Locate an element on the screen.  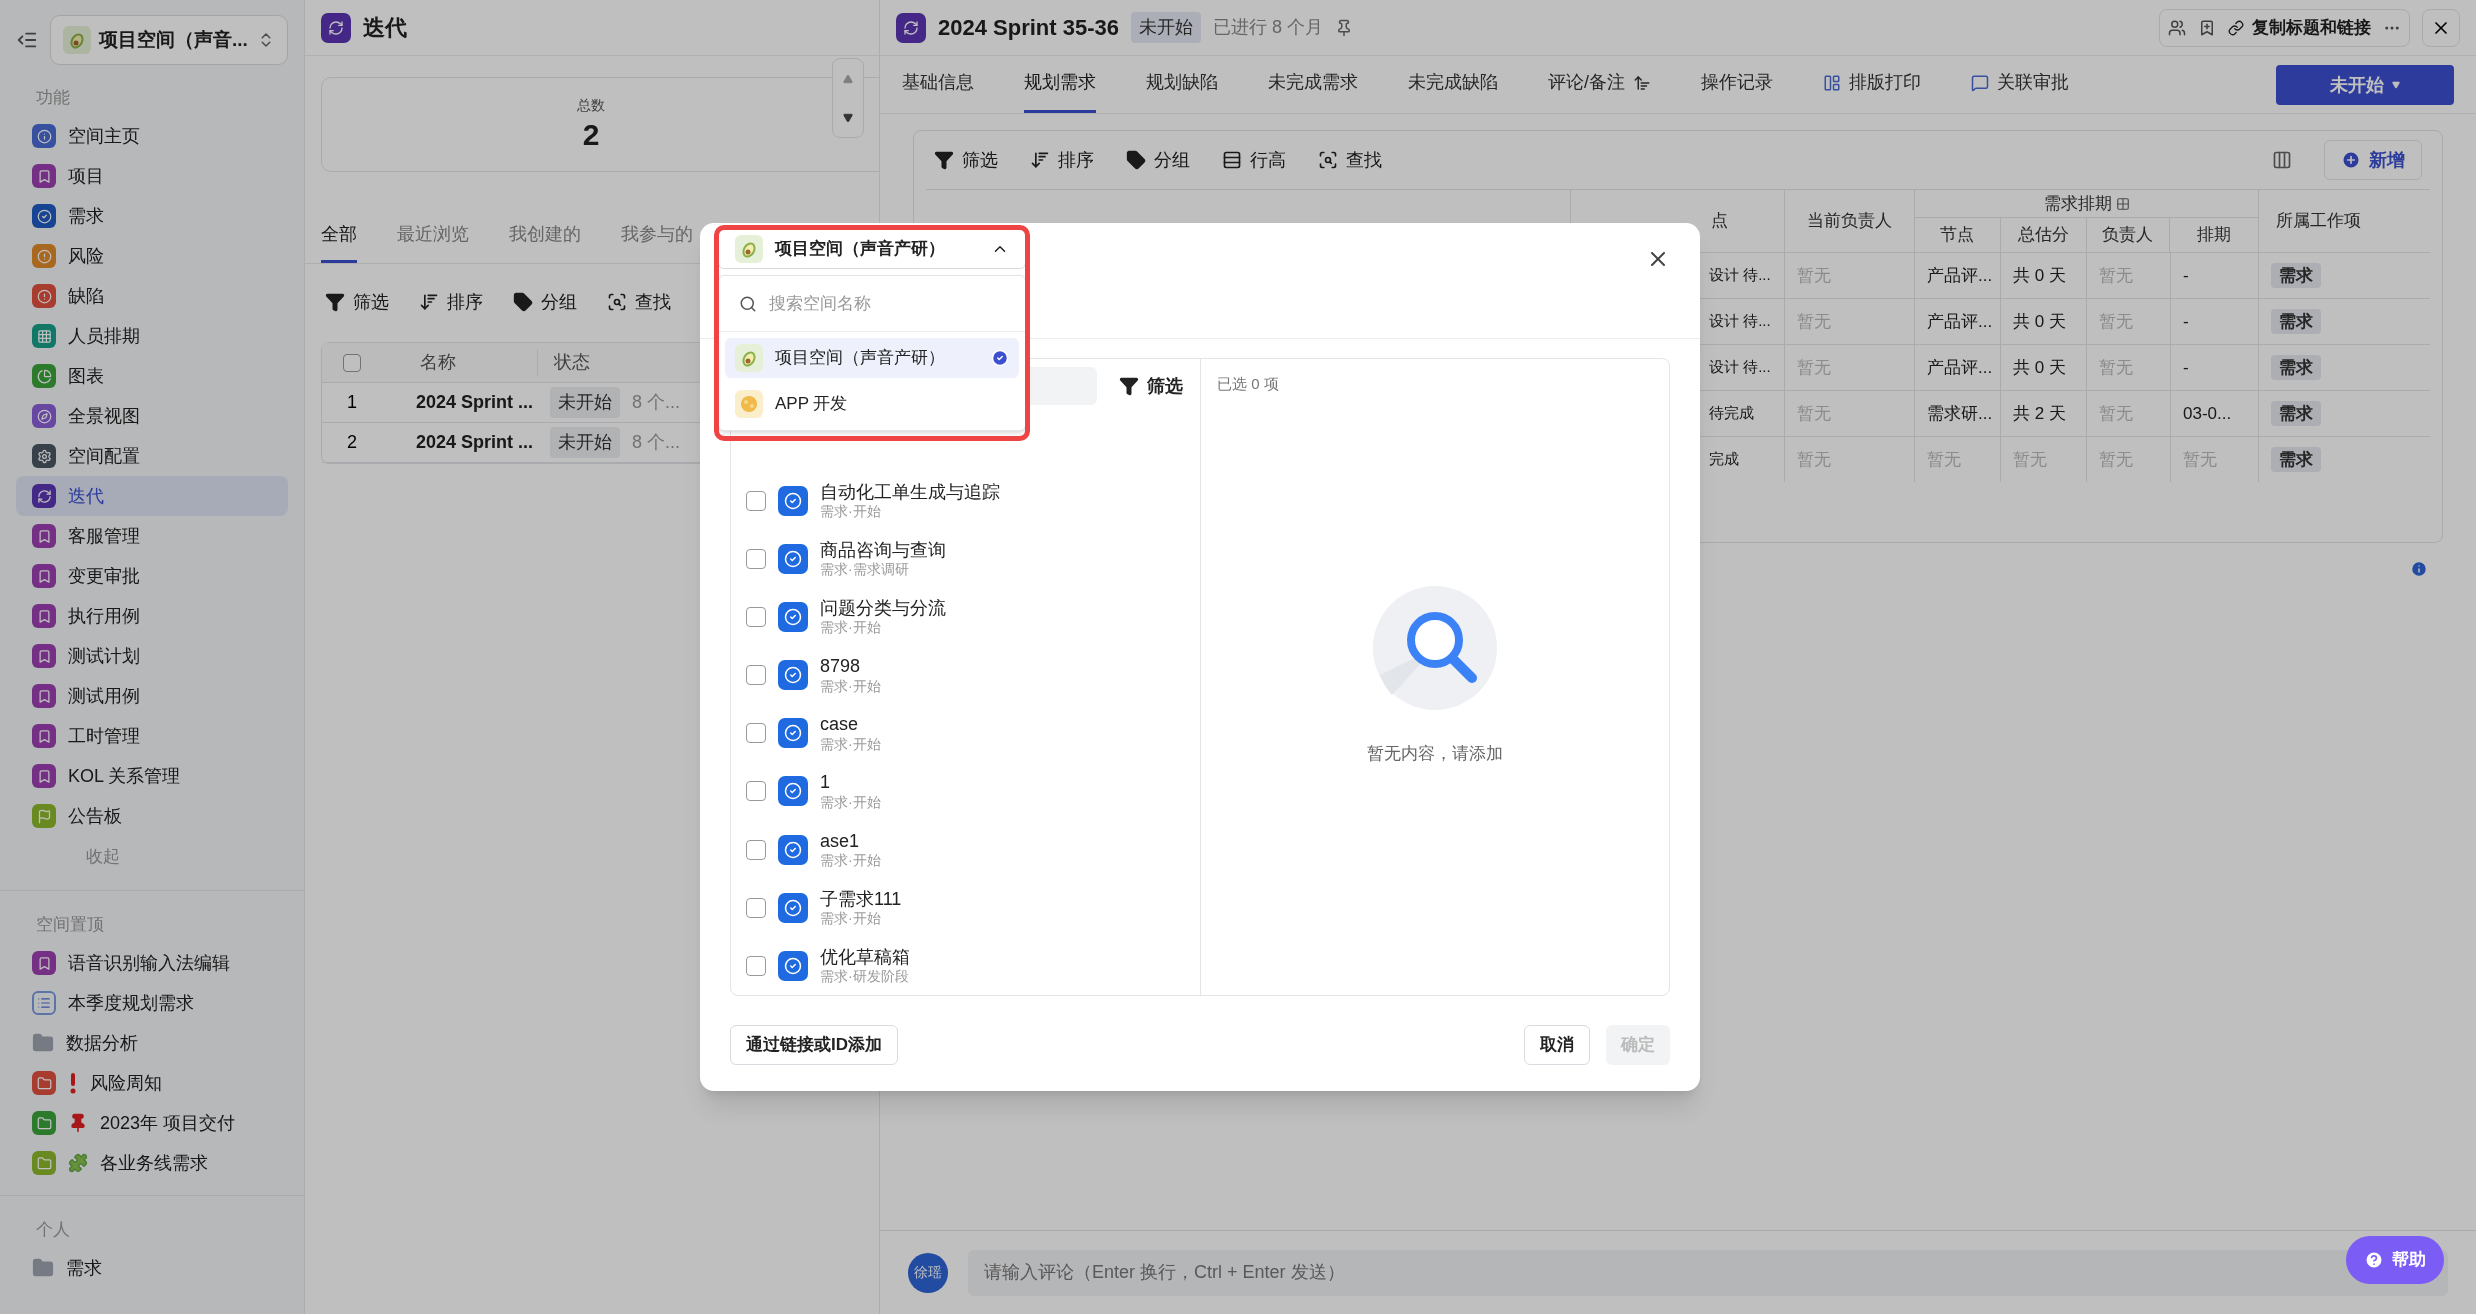
expand-icon is located at coordinates (2122, 203).